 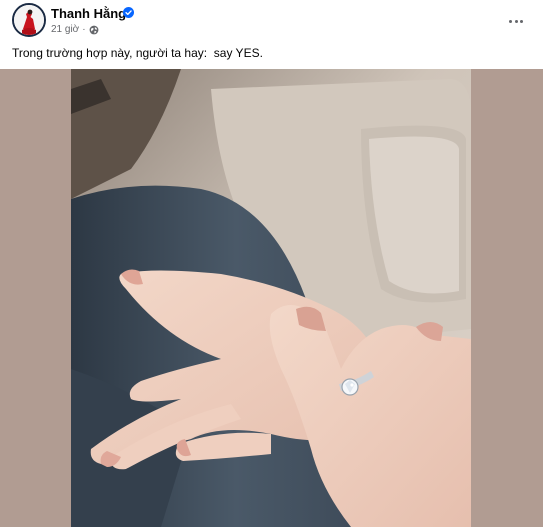 What do you see at coordinates (65, 29) in the screenshot?
I see `post-timestamp: 21 giờ` at bounding box center [65, 29].